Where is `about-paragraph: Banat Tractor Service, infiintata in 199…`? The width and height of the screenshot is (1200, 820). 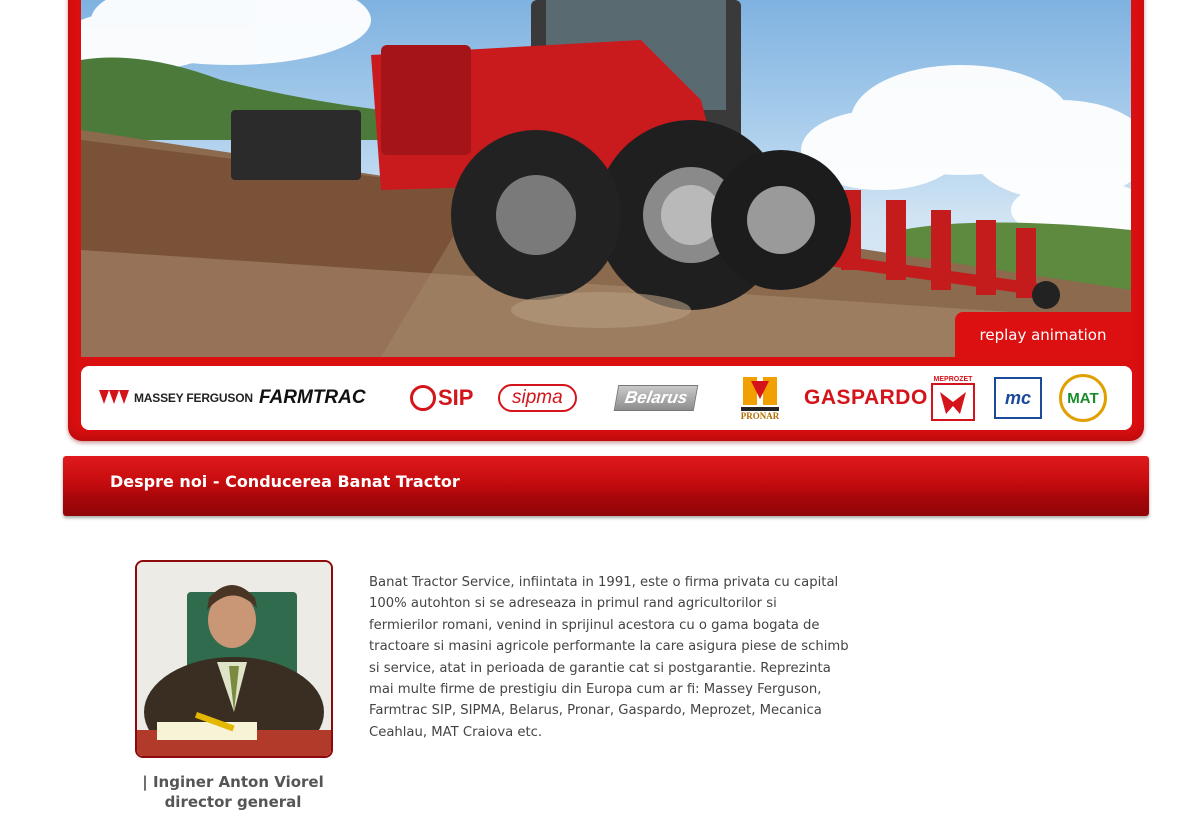 about-paragraph: Banat Tractor Service, infiintata in 199… is located at coordinates (609, 657).